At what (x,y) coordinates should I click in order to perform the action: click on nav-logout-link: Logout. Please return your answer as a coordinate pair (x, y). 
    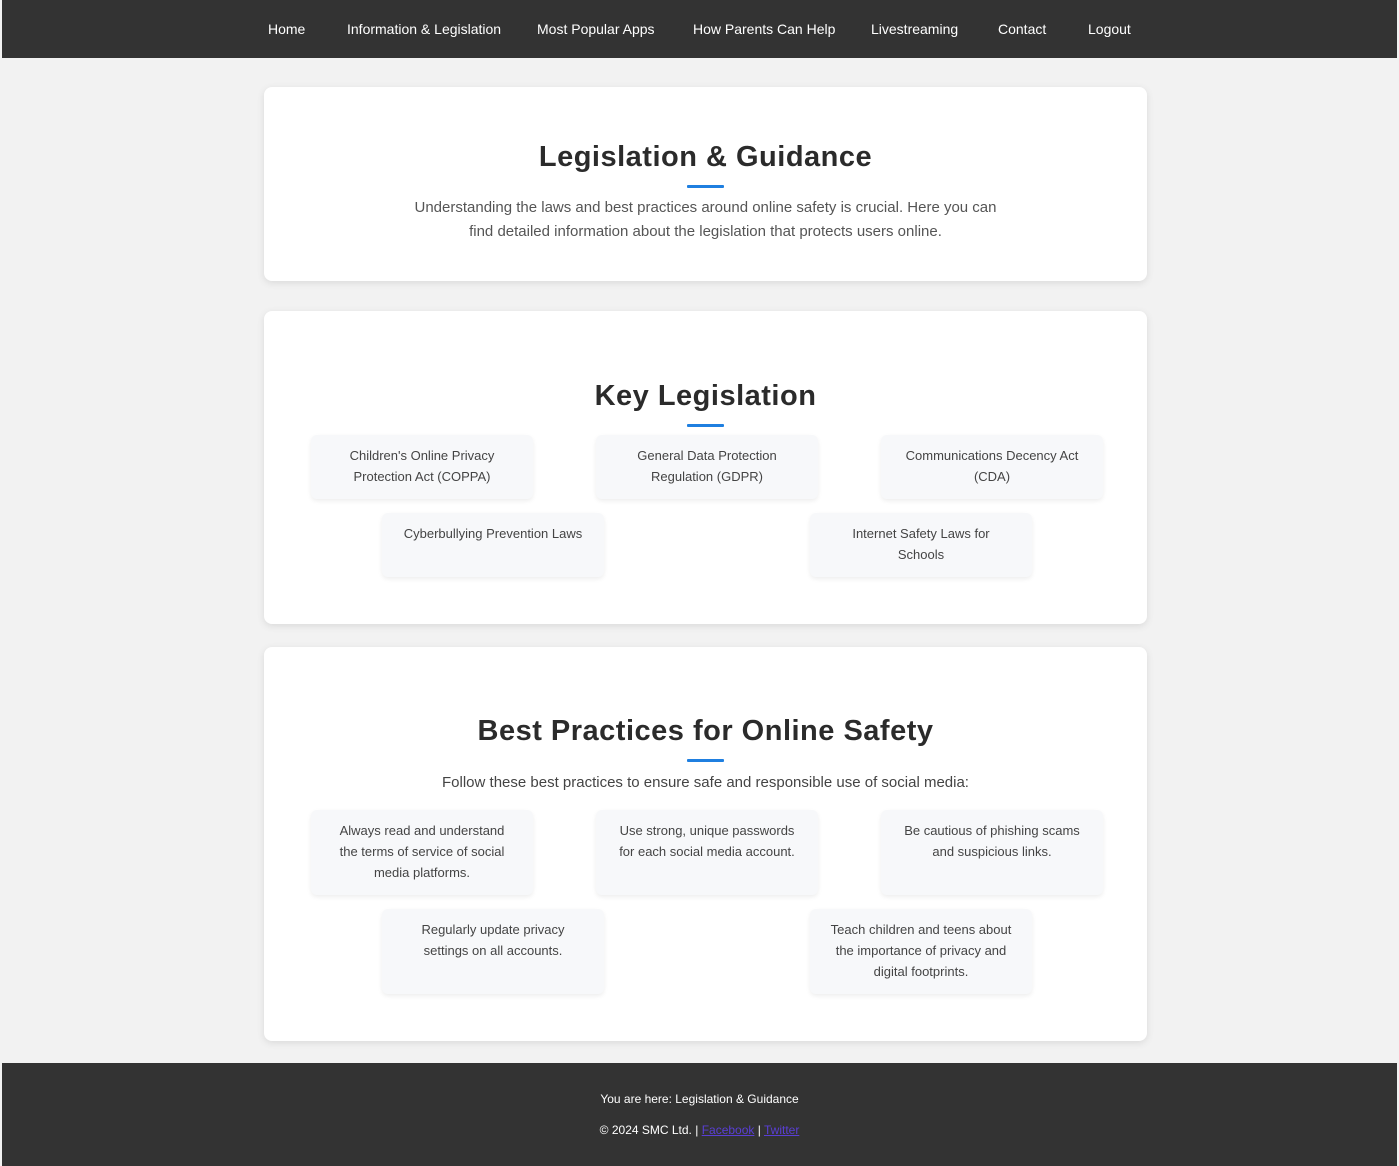
    Looking at the image, I should click on (1109, 29).